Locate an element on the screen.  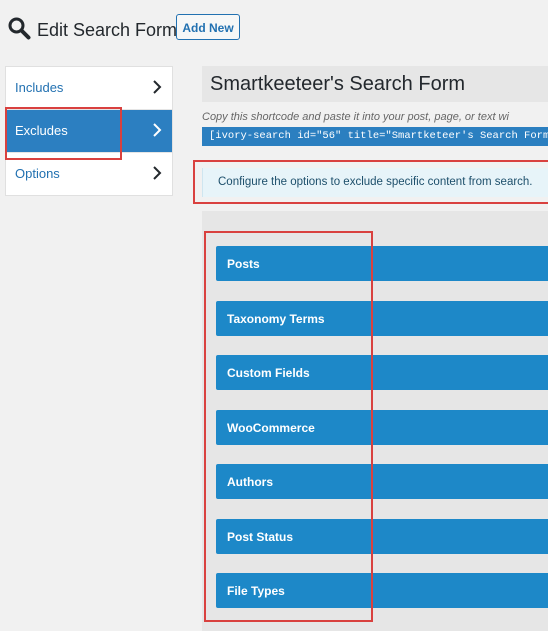
form-title-box: Smartkeeteer's Search Form is located at coordinates (375, 84).